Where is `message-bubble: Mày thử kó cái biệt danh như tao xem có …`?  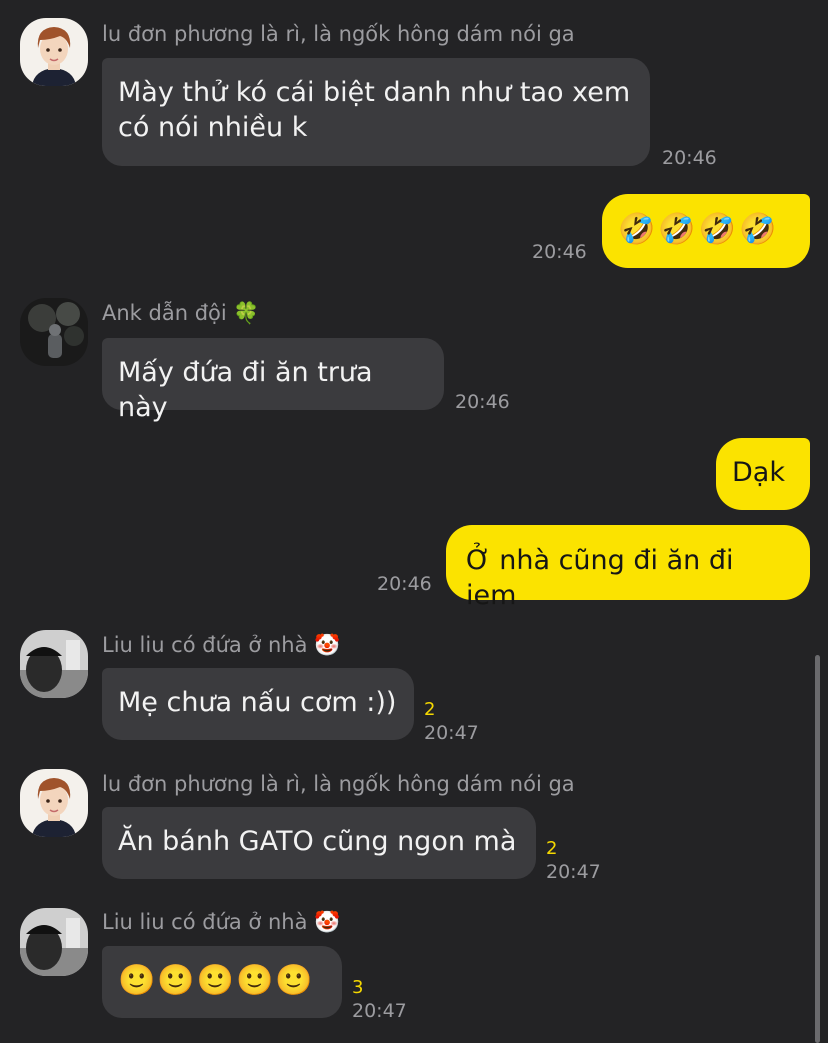 message-bubble: Mày thử kó cái biệt danh như tao xem có … is located at coordinates (376, 112).